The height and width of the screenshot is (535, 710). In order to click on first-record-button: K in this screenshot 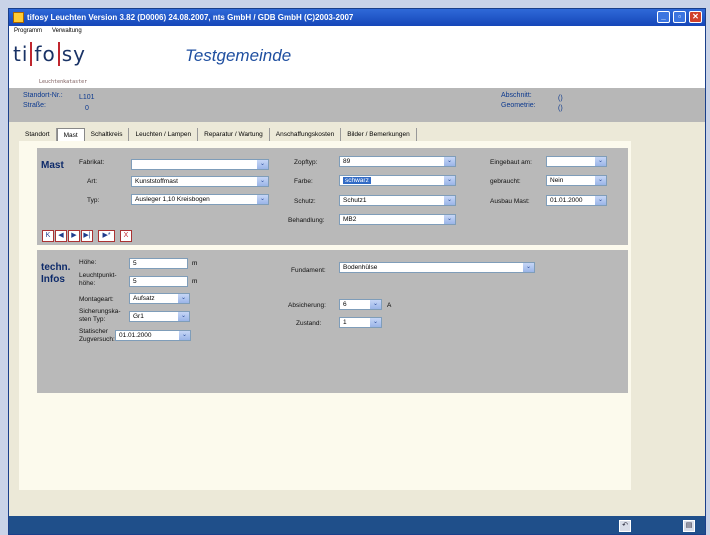, I will do `click(48, 236)`.